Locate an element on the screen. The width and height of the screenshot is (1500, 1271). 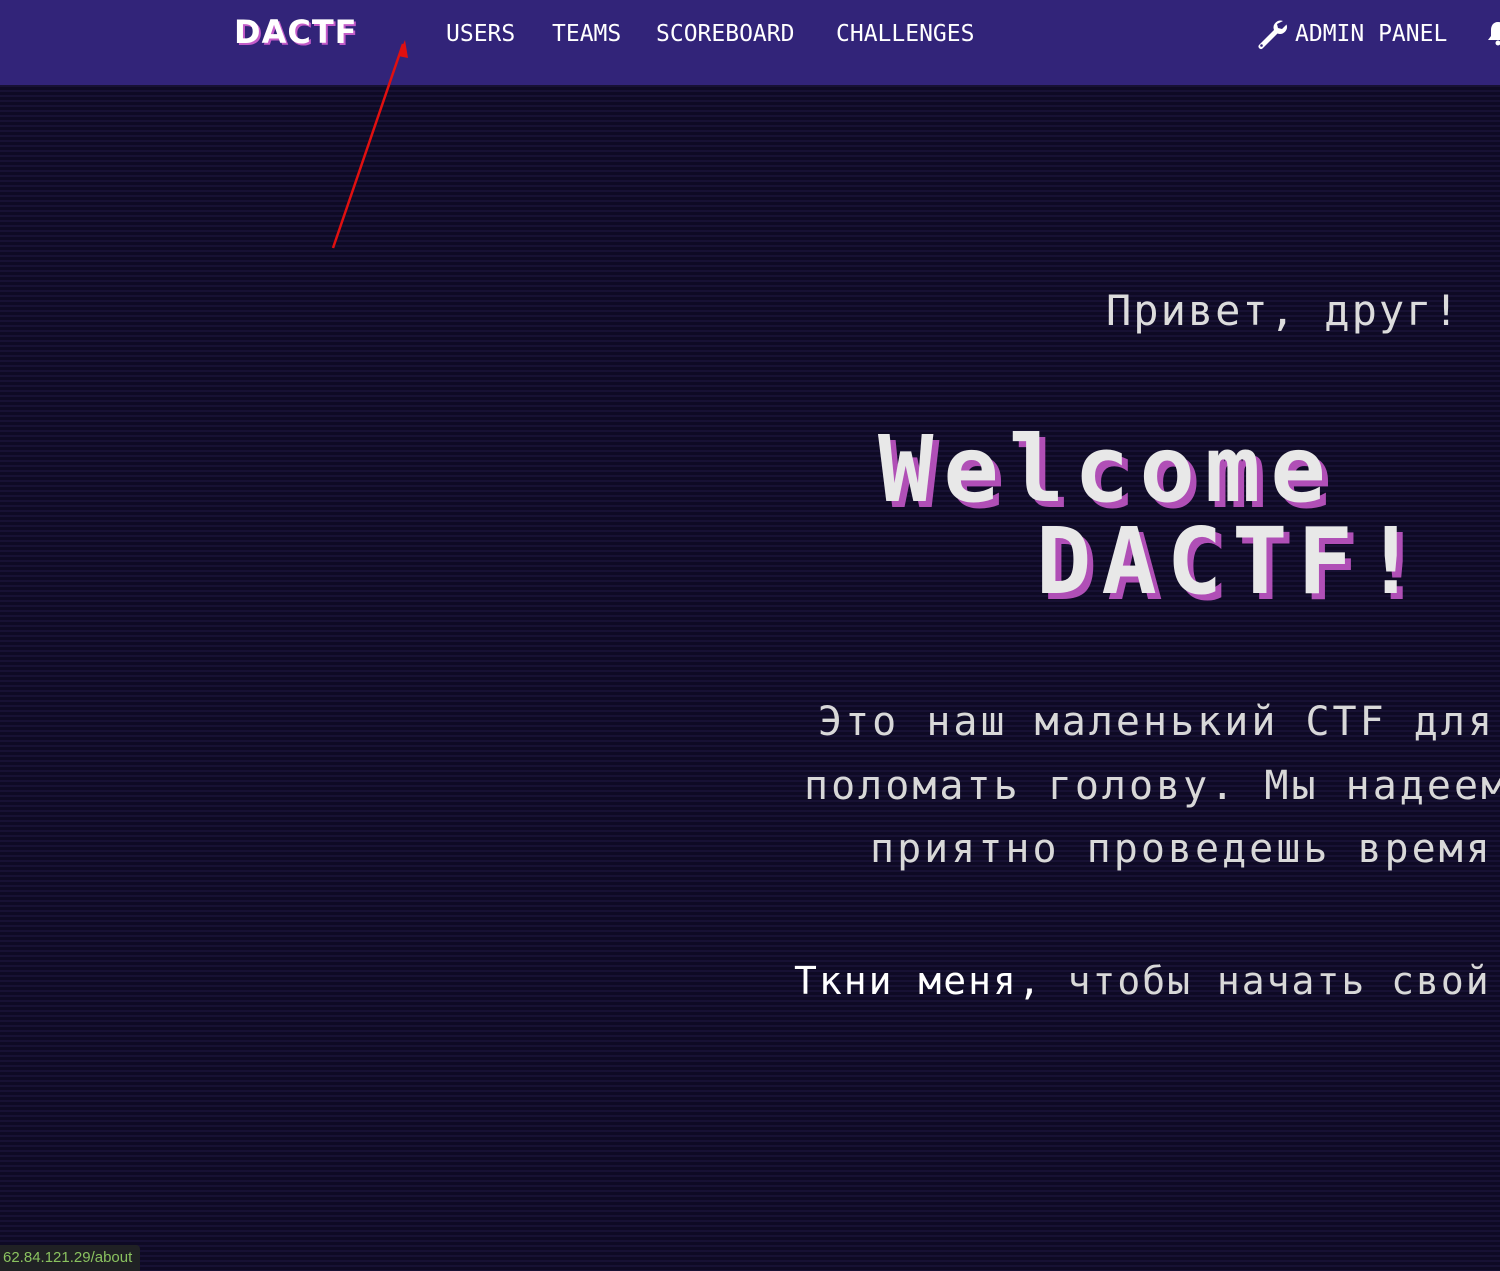
bell-icon is located at coordinates (1494, 33).